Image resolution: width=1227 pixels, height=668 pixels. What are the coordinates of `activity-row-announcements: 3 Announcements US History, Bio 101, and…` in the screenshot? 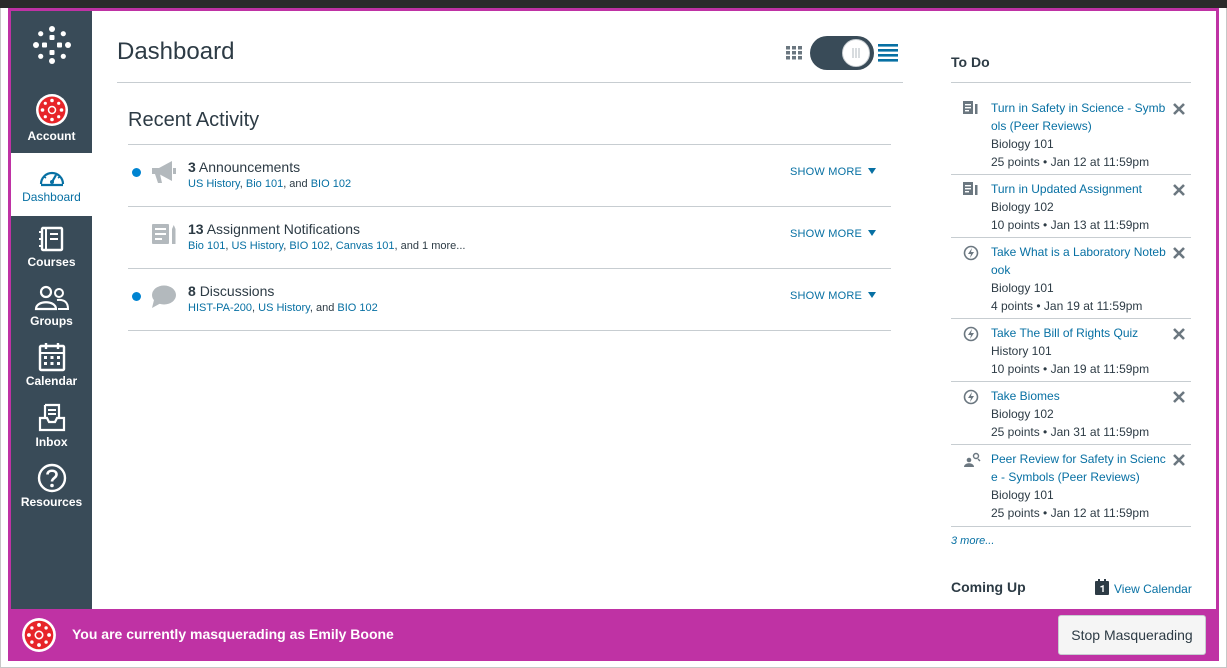 It's located at (509, 175).